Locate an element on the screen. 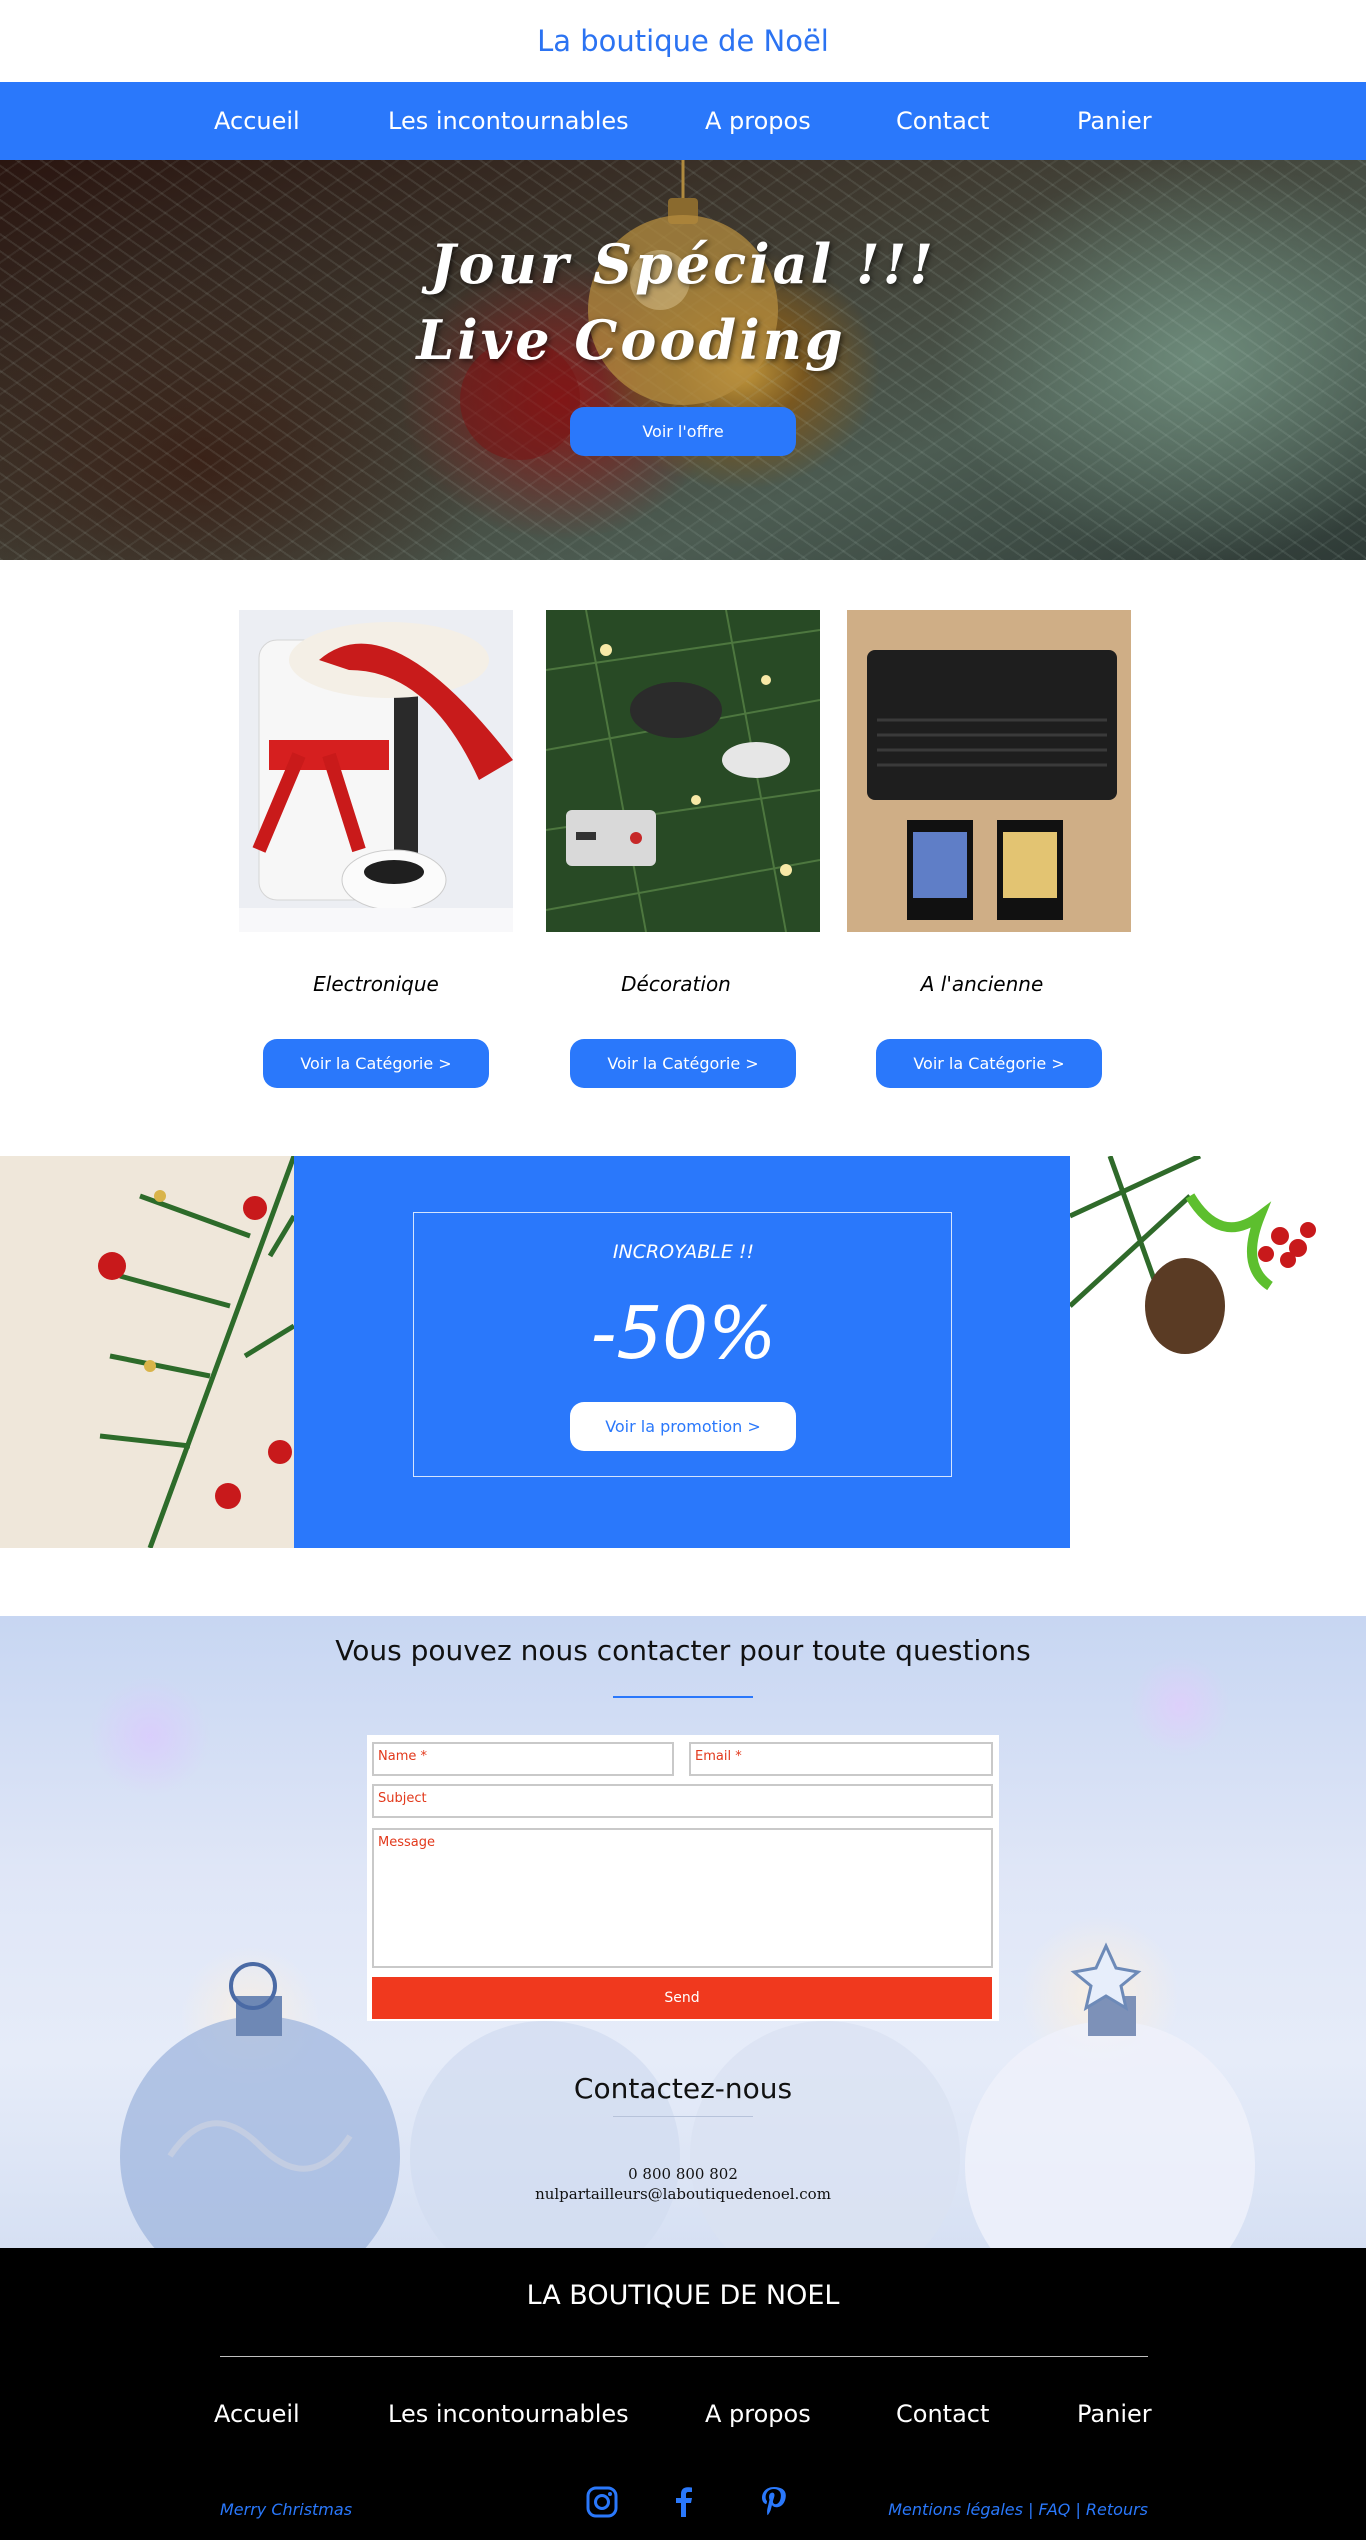 The image size is (1366, 2540). category-image-electronique is located at coordinates (376, 771).